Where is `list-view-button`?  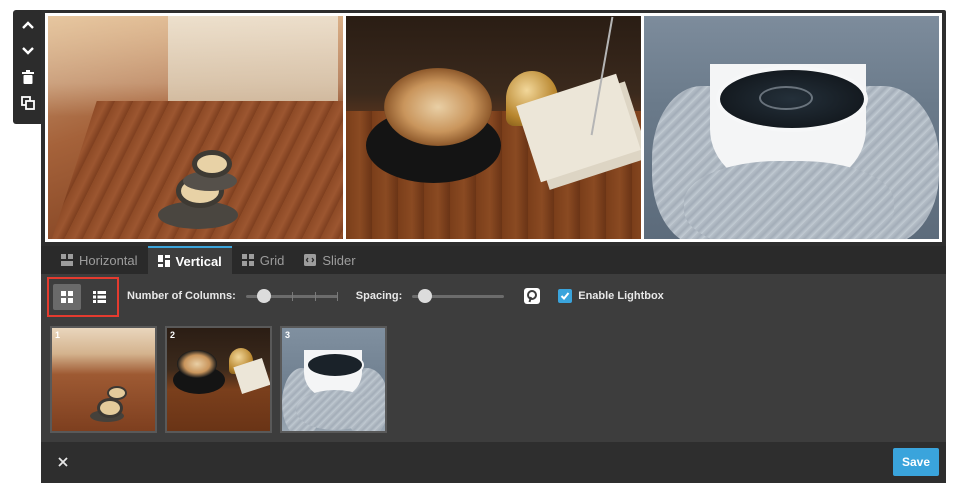
list-view-button is located at coordinates (99, 297).